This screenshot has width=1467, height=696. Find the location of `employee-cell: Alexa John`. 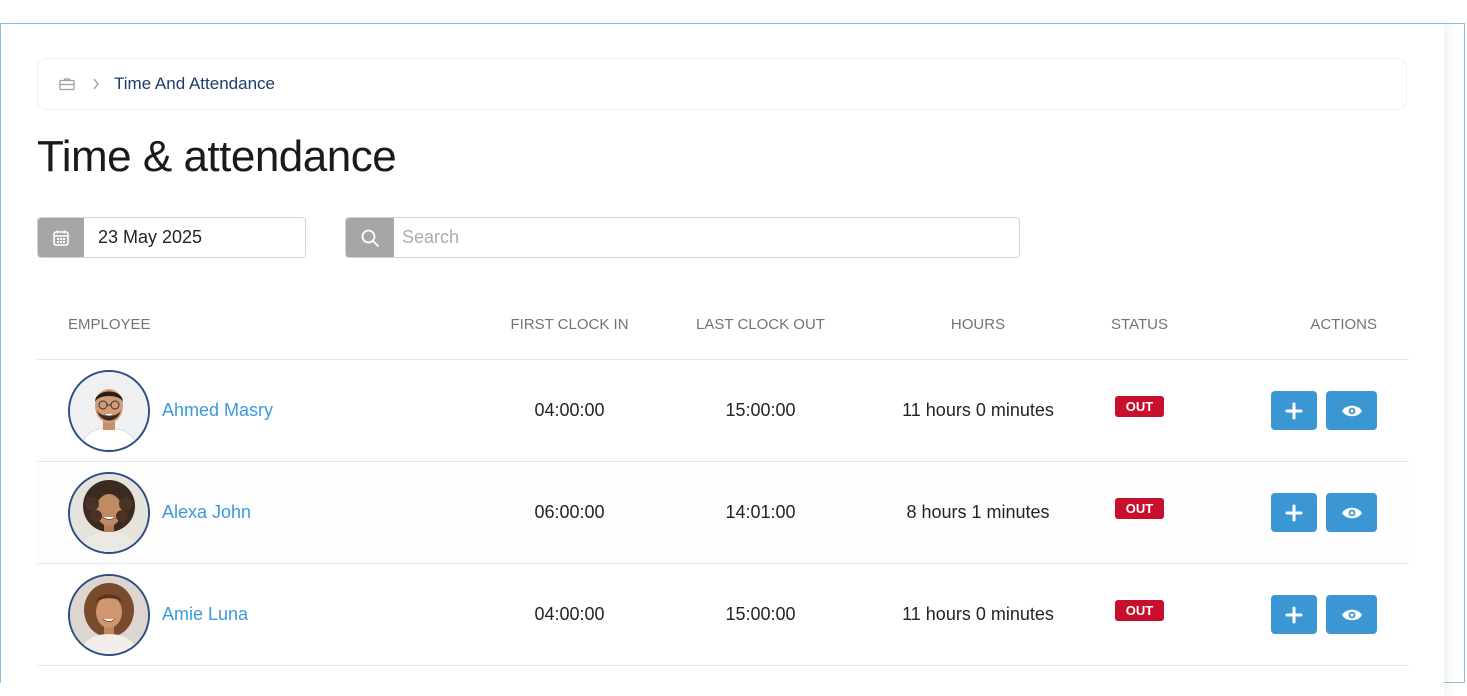

employee-cell: Alexa John is located at coordinates (262, 512).